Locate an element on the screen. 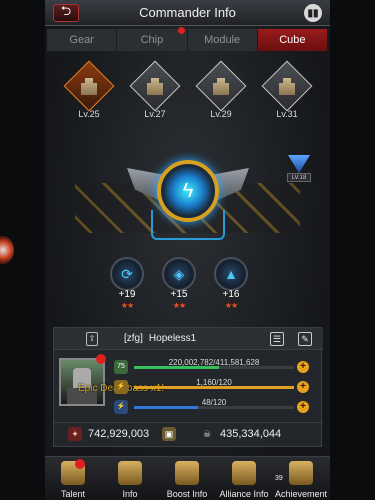 This screenshot has height=500, width=375. stats-button: ▮▮ is located at coordinates (313, 13).